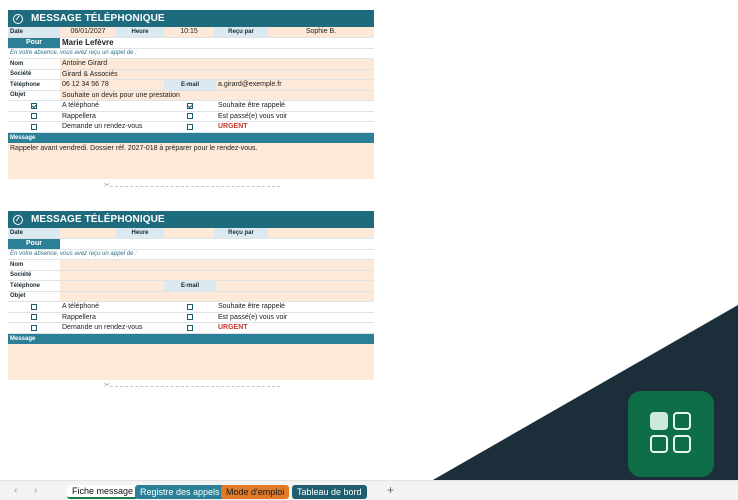 The image size is (738, 500). Describe the element at coordinates (191, 361) in the screenshot. I see `message-body` at that location.